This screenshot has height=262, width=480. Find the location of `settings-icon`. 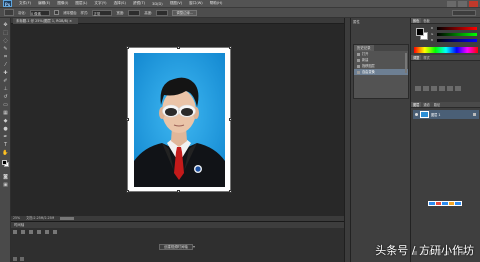

settings-icon is located at coordinates (55, 232).